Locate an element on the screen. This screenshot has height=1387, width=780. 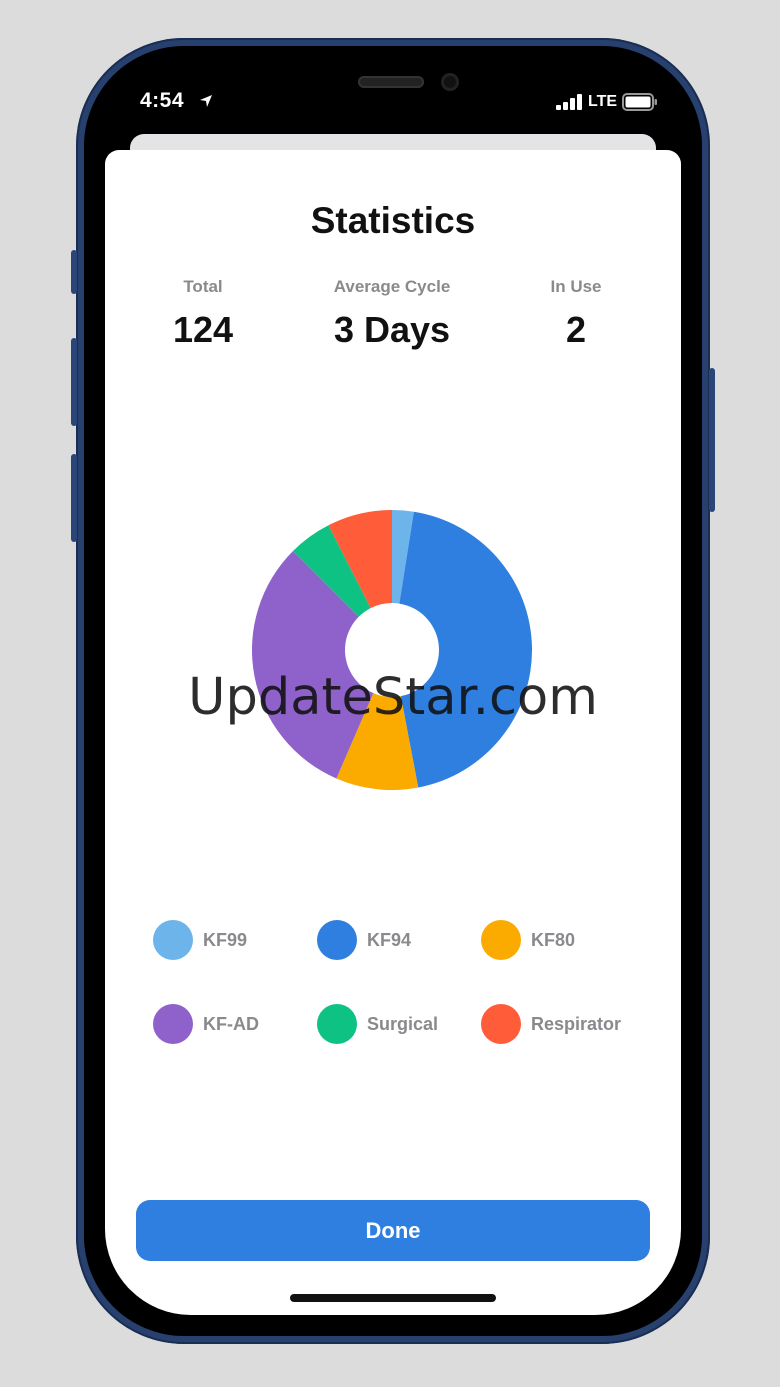
done-button: Done is located at coordinates (393, 1230).